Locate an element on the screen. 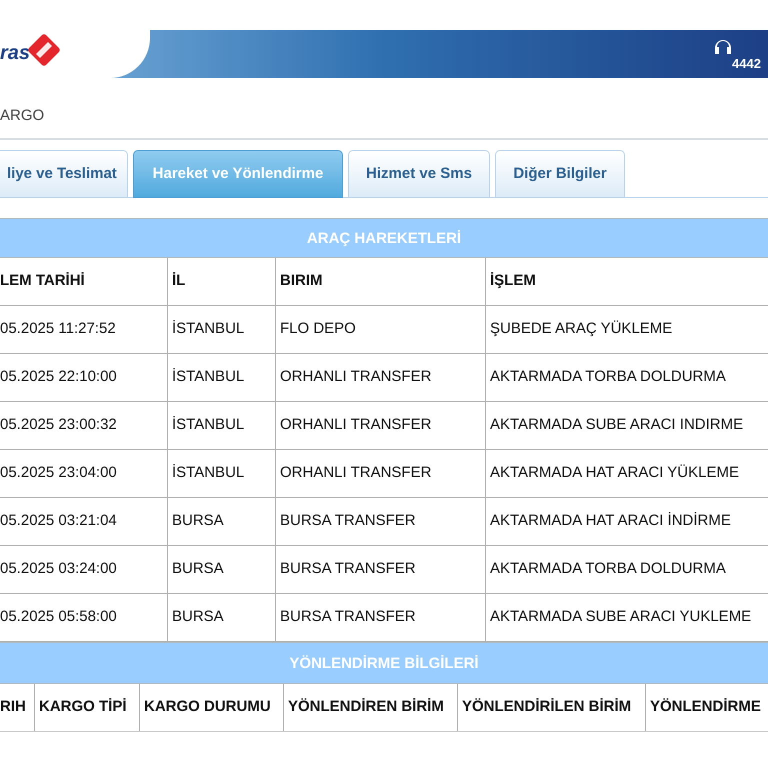 The image size is (768, 768). column-header: YÖNLENDİRİLEN BİRİM is located at coordinates (551, 707).